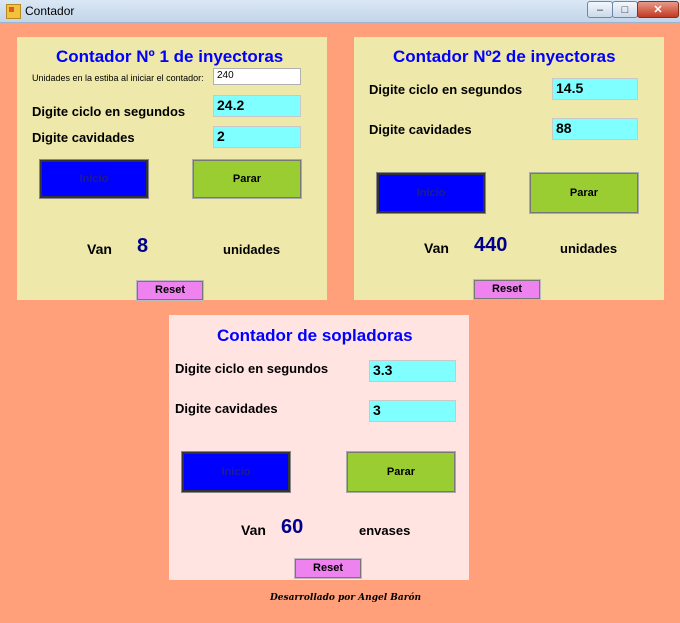 Image resolution: width=680 pixels, height=623 pixels. I want to click on count-value: 8, so click(143, 246).